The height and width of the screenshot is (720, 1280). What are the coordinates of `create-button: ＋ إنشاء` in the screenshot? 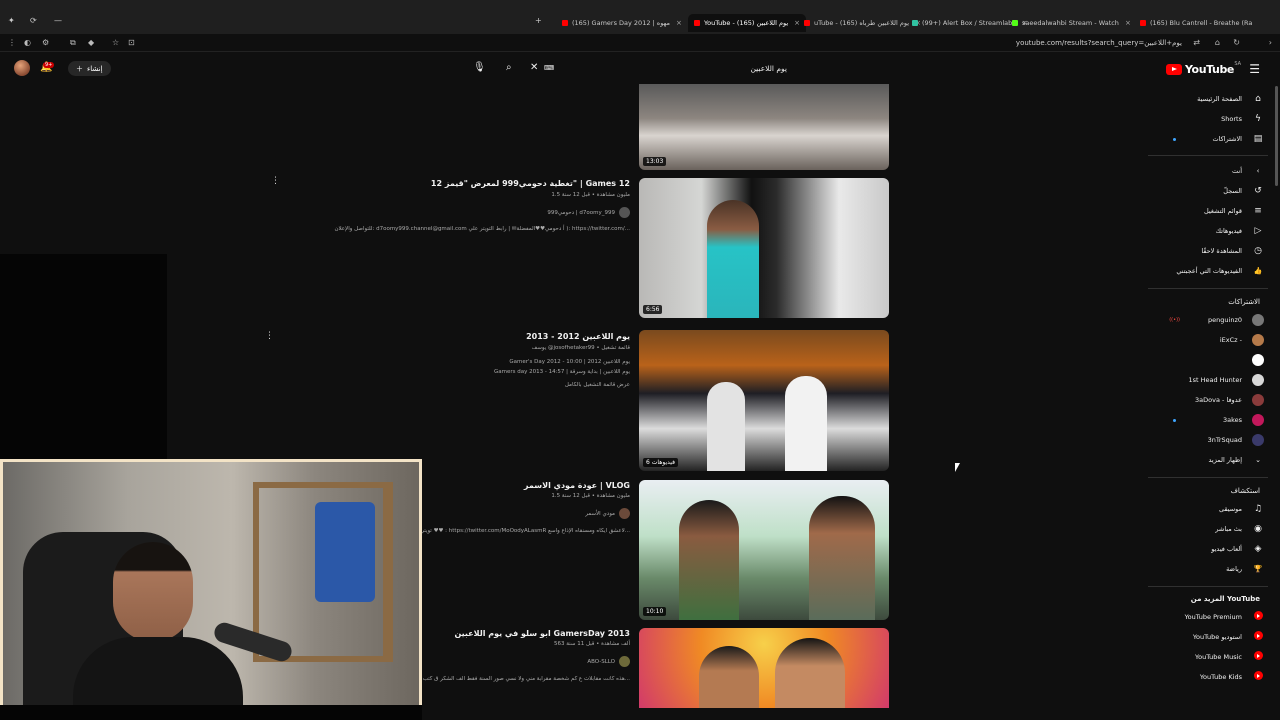 It's located at (89, 68).